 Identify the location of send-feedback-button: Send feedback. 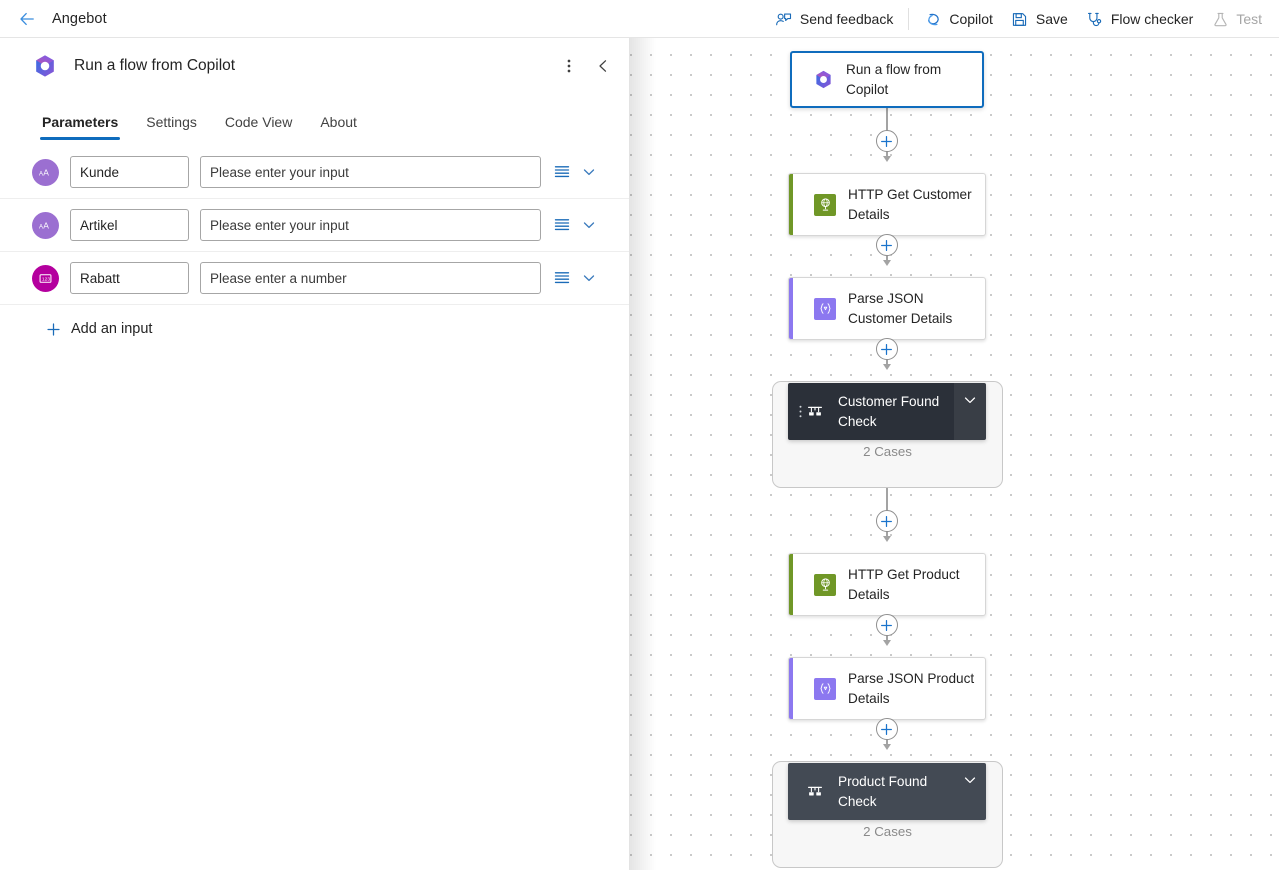
(834, 19).